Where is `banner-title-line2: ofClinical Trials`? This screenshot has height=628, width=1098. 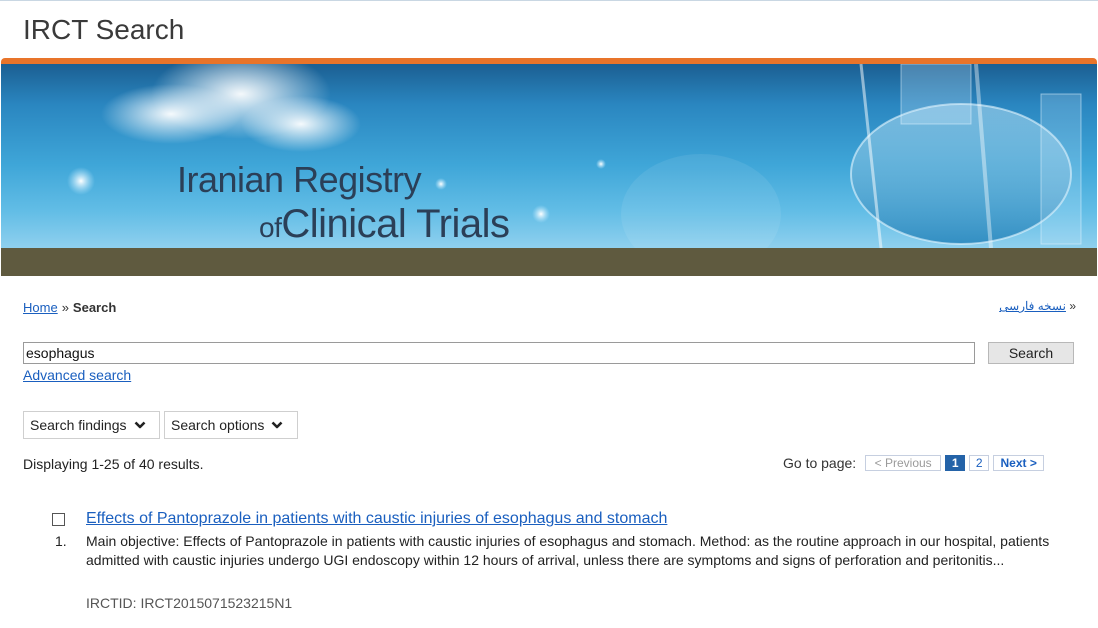 banner-title-line2: ofClinical Trials is located at coordinates (384, 224).